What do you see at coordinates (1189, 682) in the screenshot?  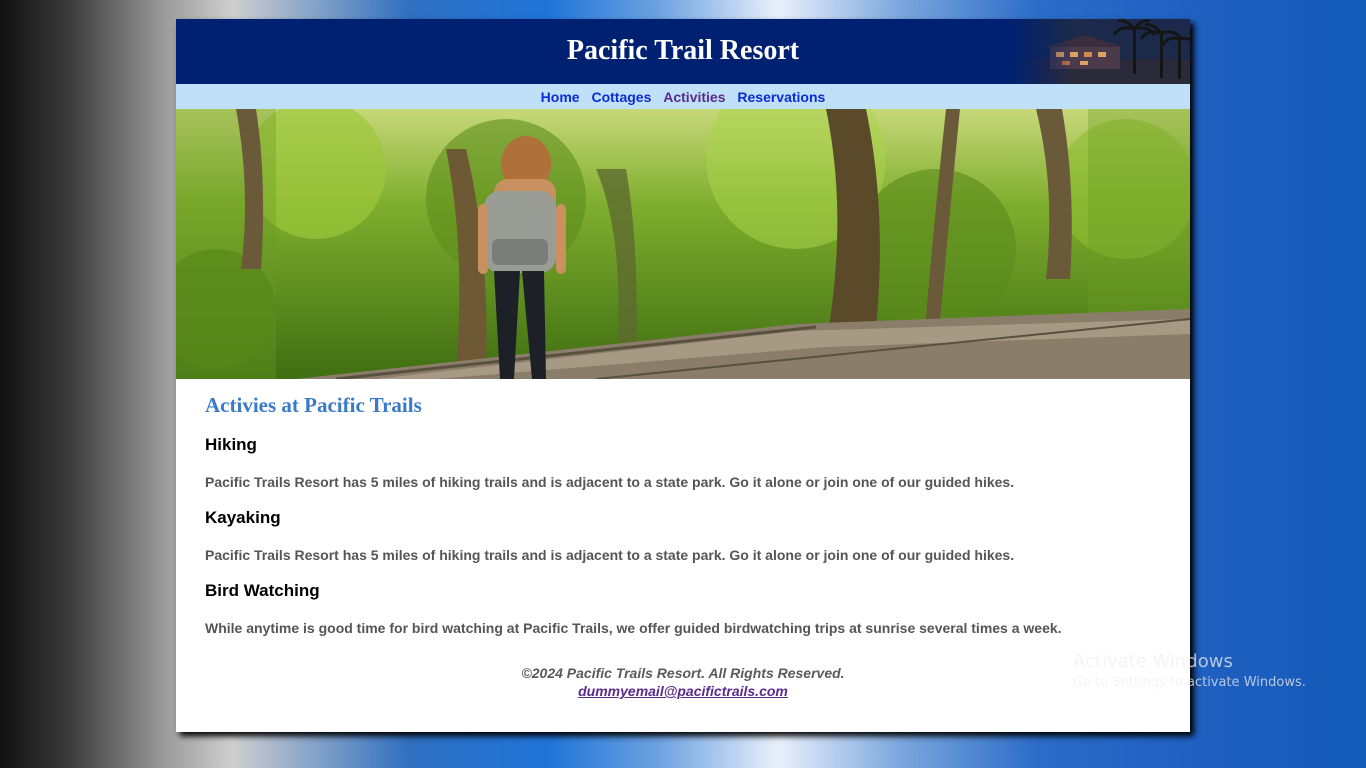 I see `watermark-subtitle: Go to Settings to activate Windows.` at bounding box center [1189, 682].